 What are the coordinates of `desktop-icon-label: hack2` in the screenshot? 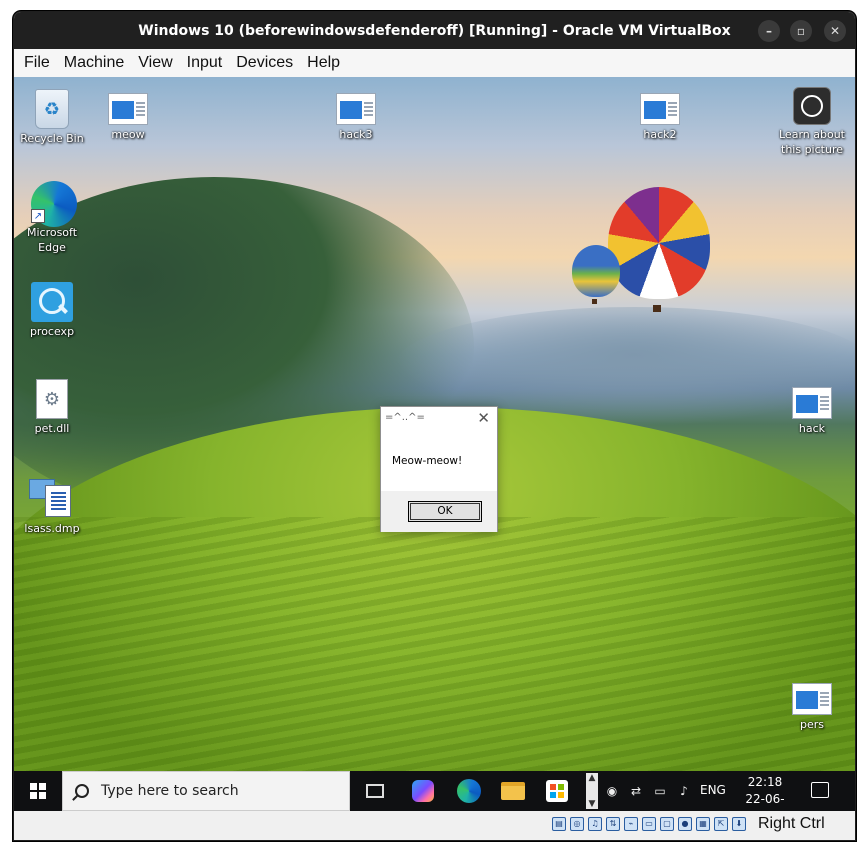 It's located at (660, 134).